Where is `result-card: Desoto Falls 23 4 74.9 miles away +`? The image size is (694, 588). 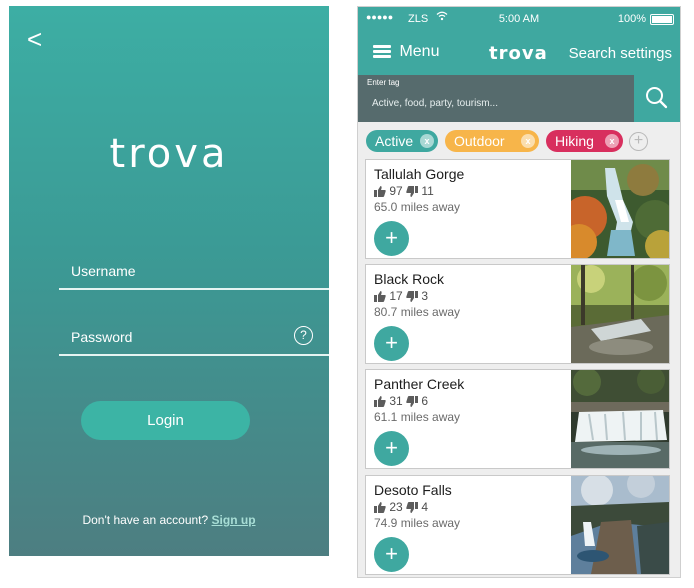
result-card: Desoto Falls 23 4 74.9 miles away + is located at coordinates (517, 525).